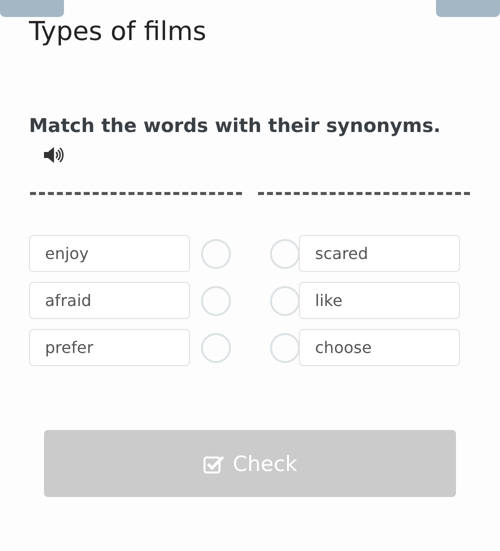  What do you see at coordinates (109, 347) in the screenshot?
I see `word-card: prefer` at bounding box center [109, 347].